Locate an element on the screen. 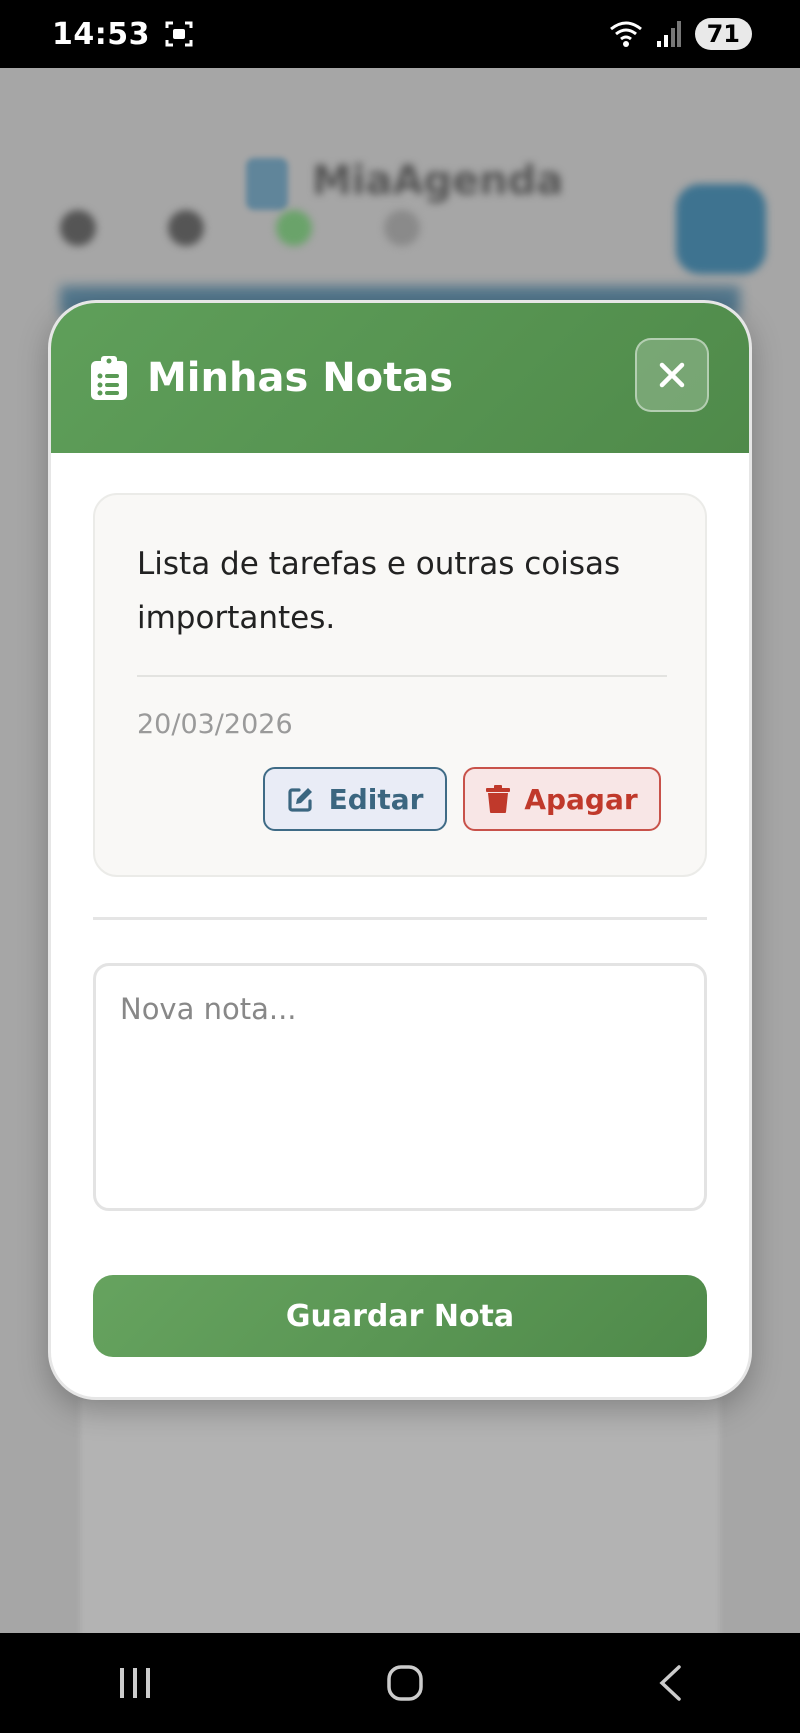  new-note-input is located at coordinates (400, 1087).